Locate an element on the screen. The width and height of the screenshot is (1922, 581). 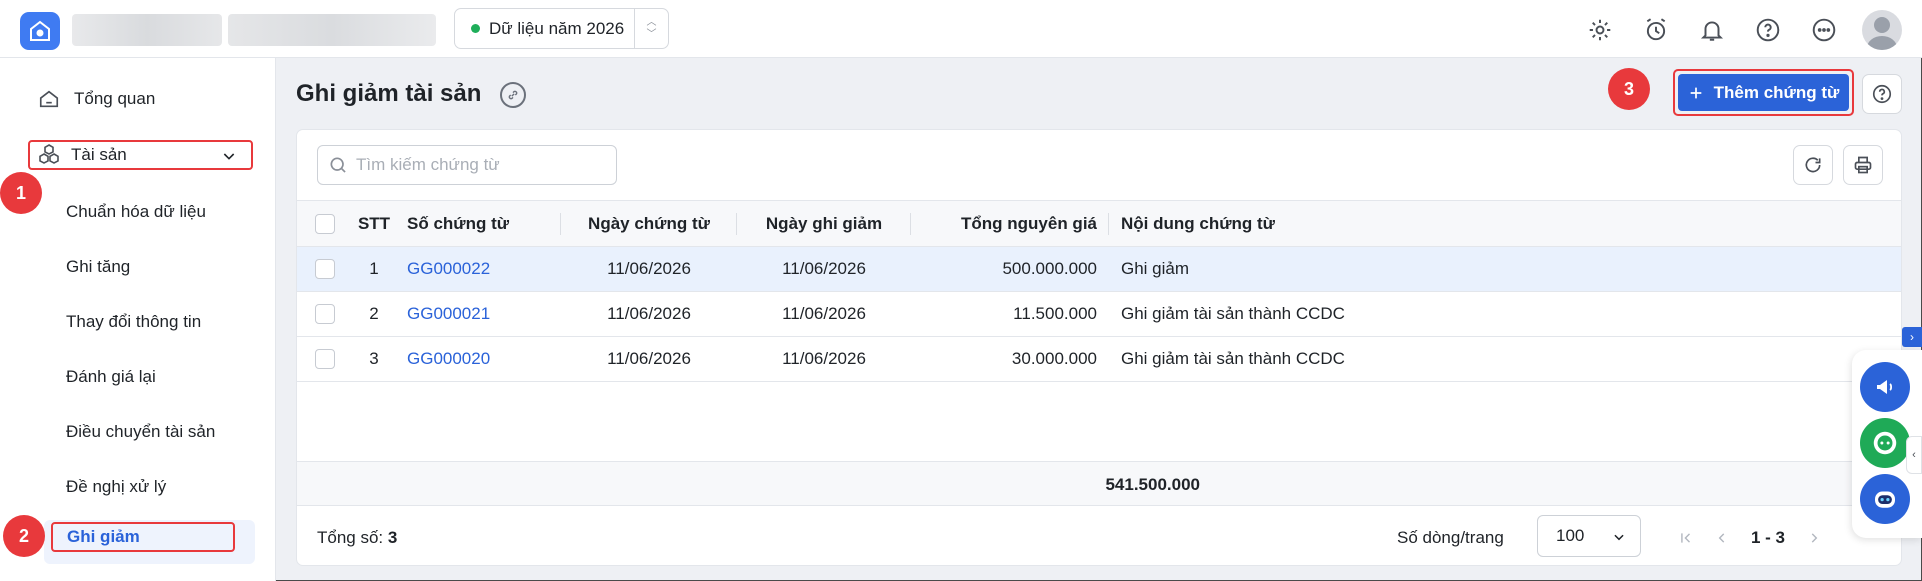
refresh-button is located at coordinates (1813, 165).